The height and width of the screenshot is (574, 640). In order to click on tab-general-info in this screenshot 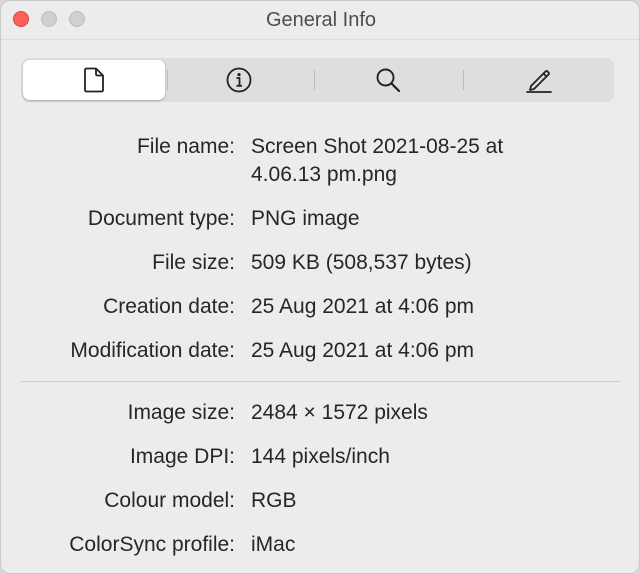, I will do `click(94, 80)`.